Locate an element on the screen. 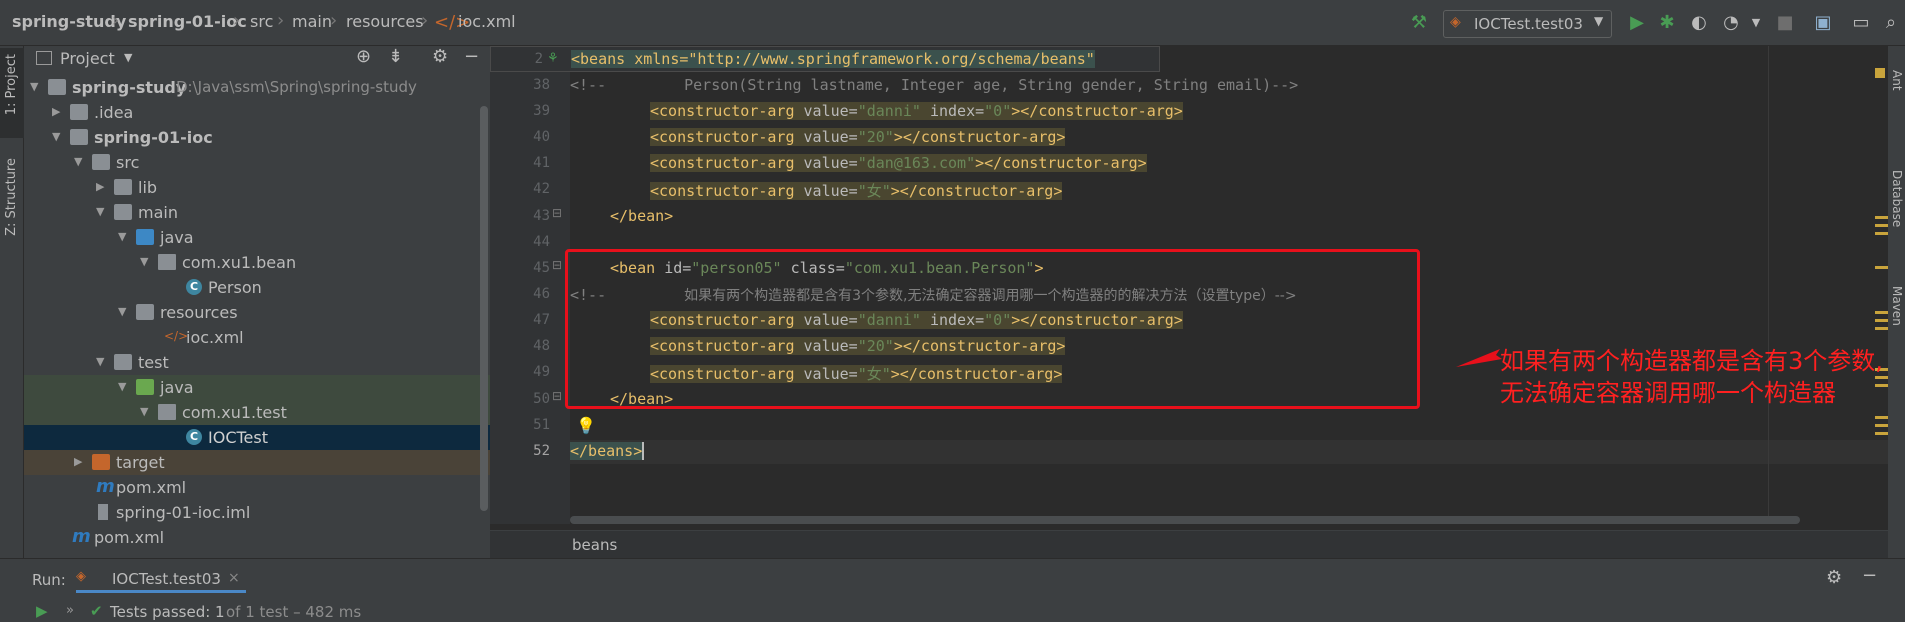 The width and height of the screenshot is (1905, 622). line-number: 52 is located at coordinates (541, 451).